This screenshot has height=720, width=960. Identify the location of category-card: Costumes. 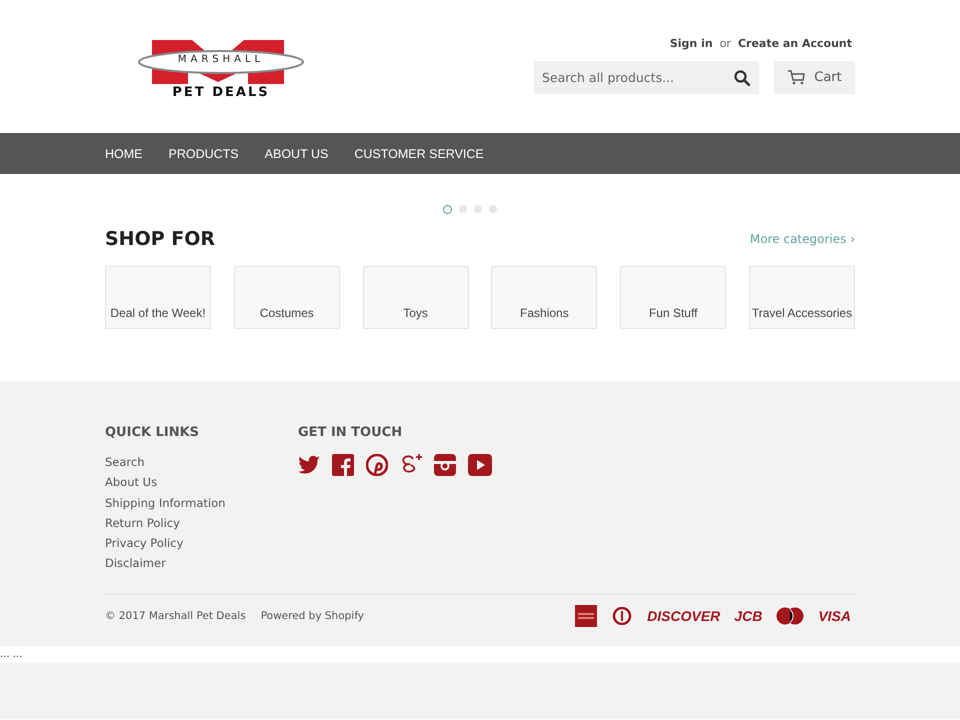
(287, 297).